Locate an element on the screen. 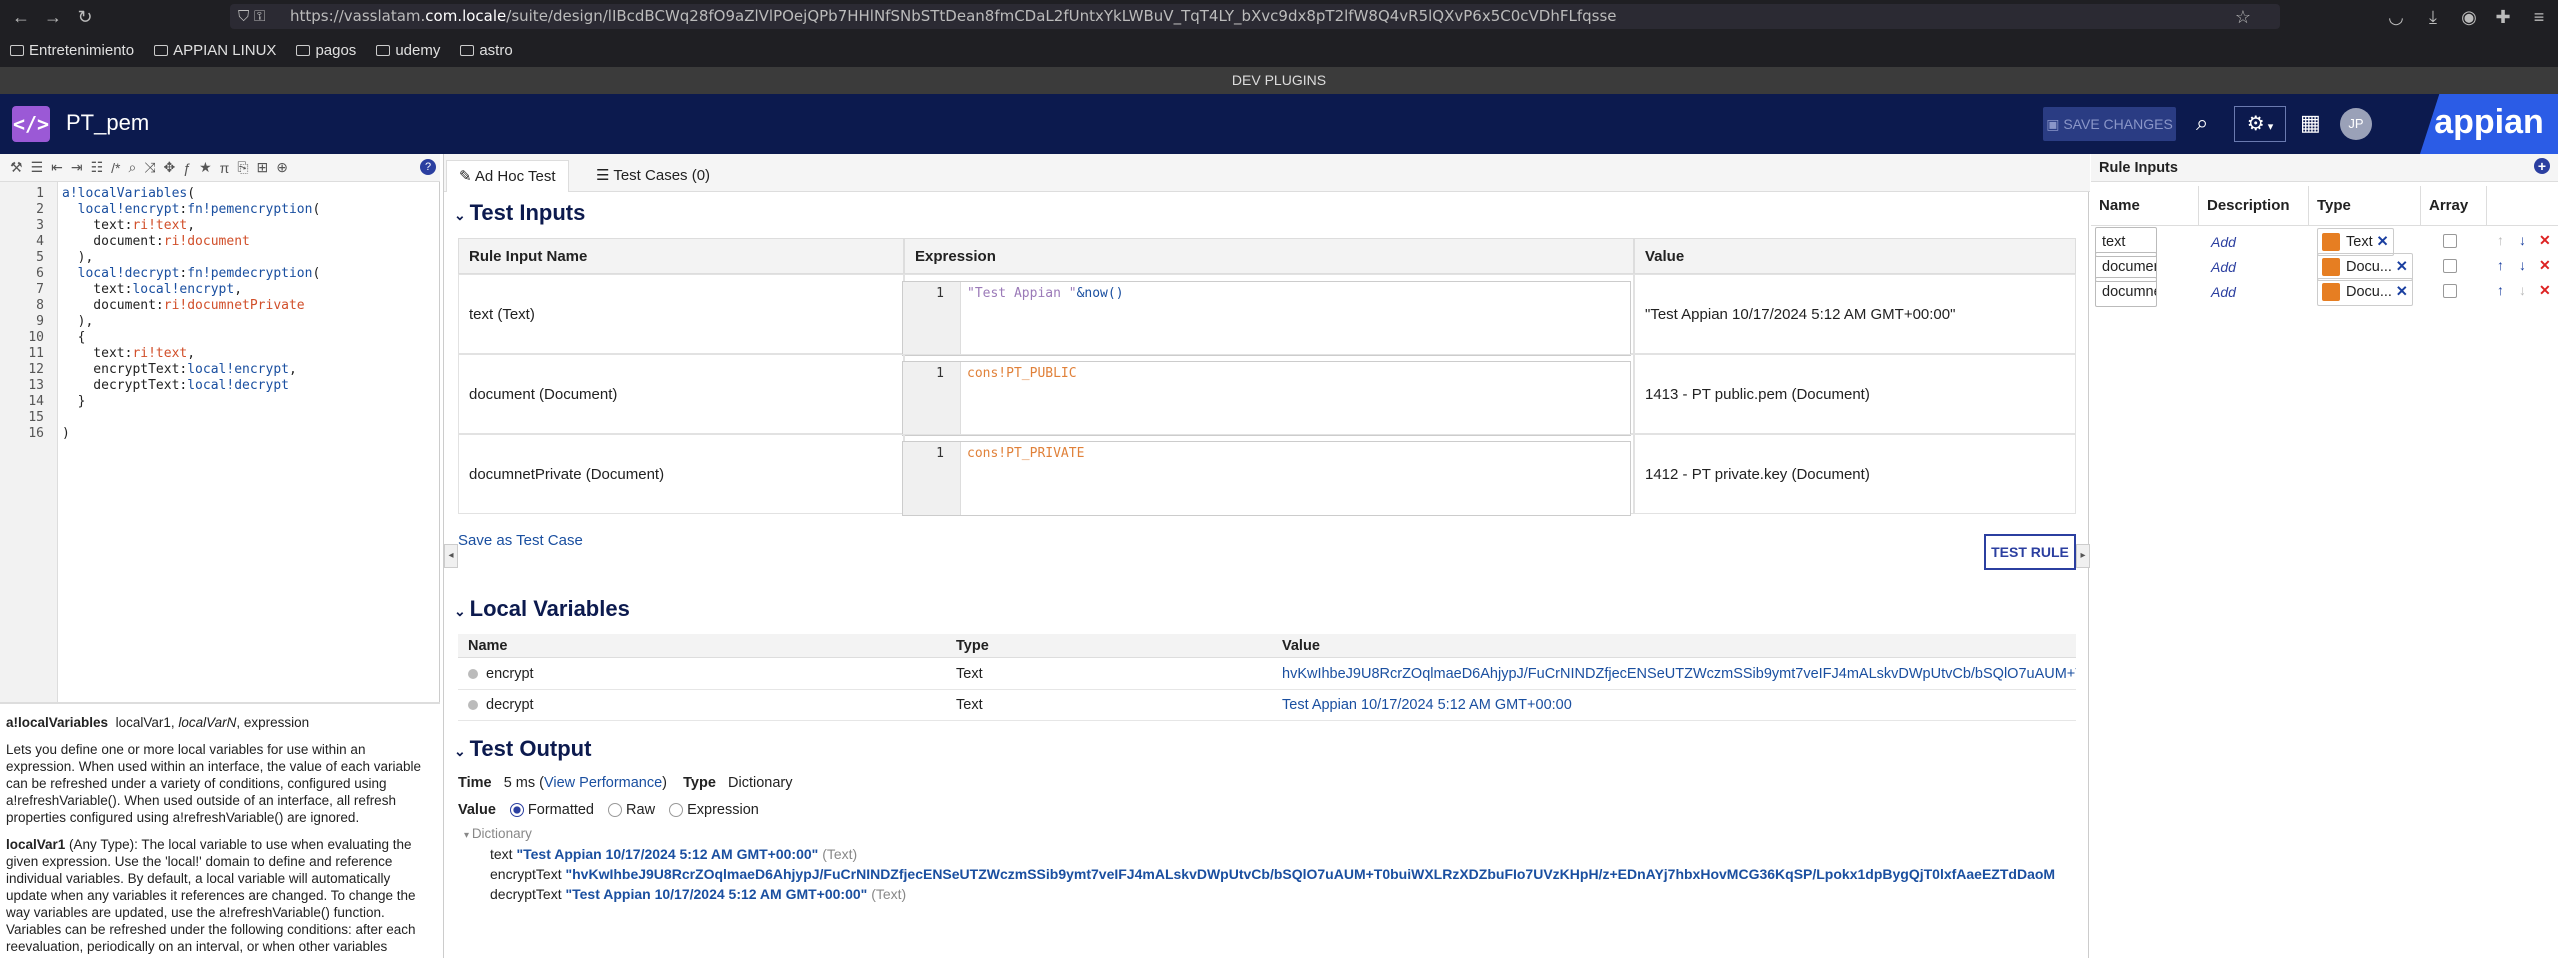  test-output-title: ⌄ Test Output is located at coordinates (522, 749).